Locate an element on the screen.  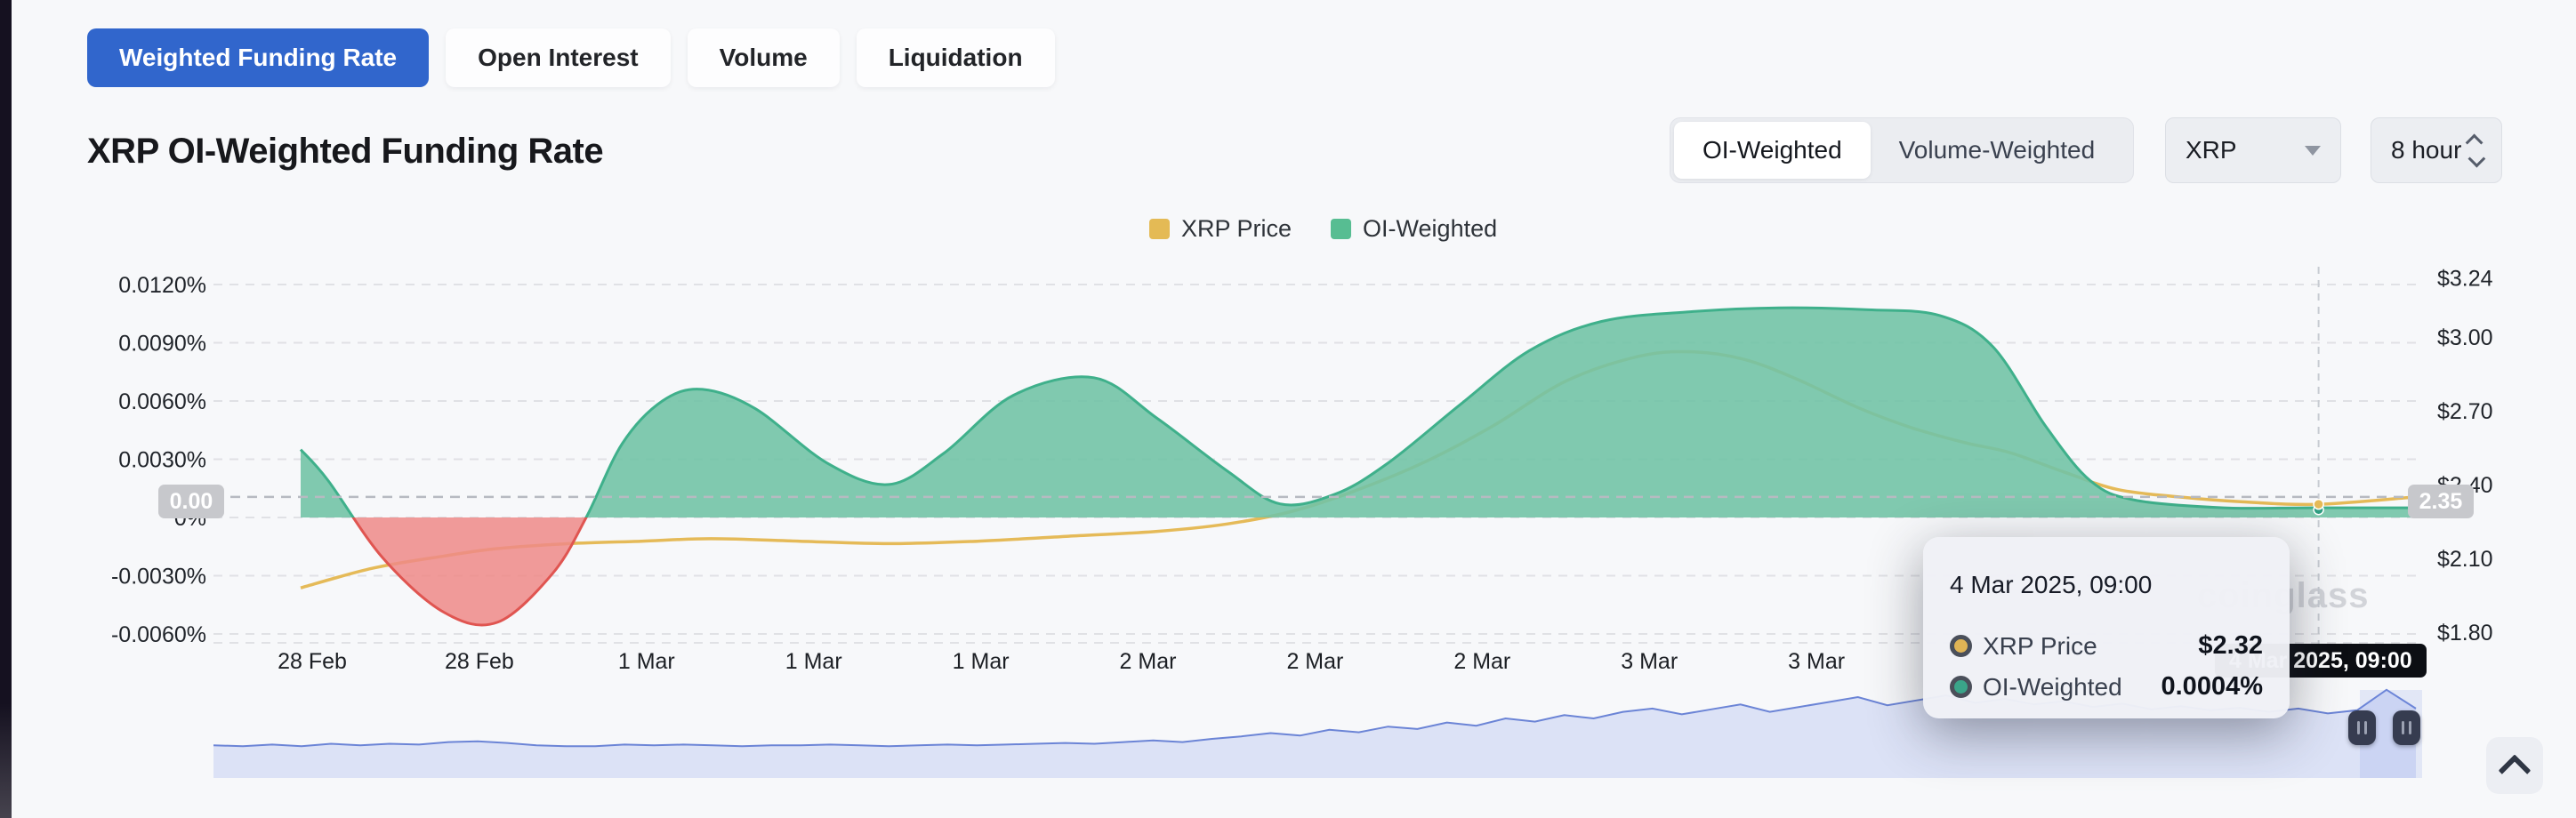
navigator-handle-left is located at coordinates (2362, 727).